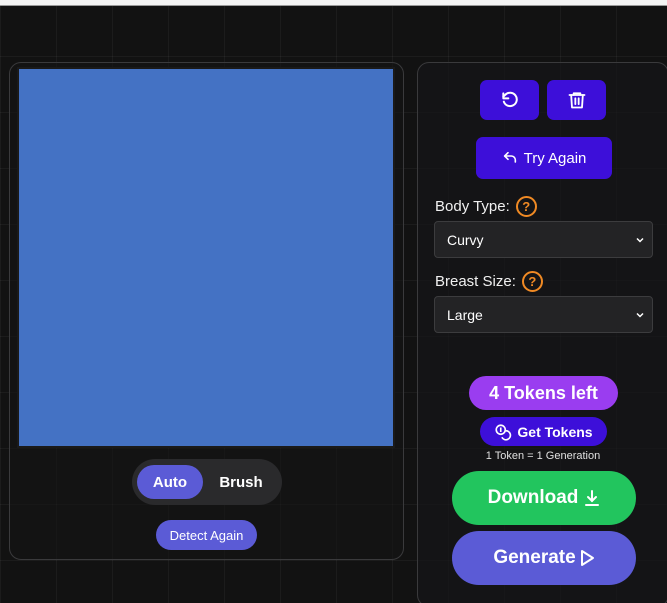 This screenshot has width=667, height=603. I want to click on breast-size-select: Large, so click(543, 314).